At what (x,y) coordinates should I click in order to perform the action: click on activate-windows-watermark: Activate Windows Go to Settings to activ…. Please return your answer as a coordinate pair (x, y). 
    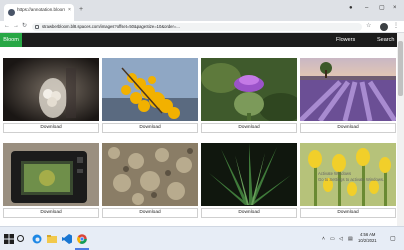
    Looking at the image, I should click on (351, 176).